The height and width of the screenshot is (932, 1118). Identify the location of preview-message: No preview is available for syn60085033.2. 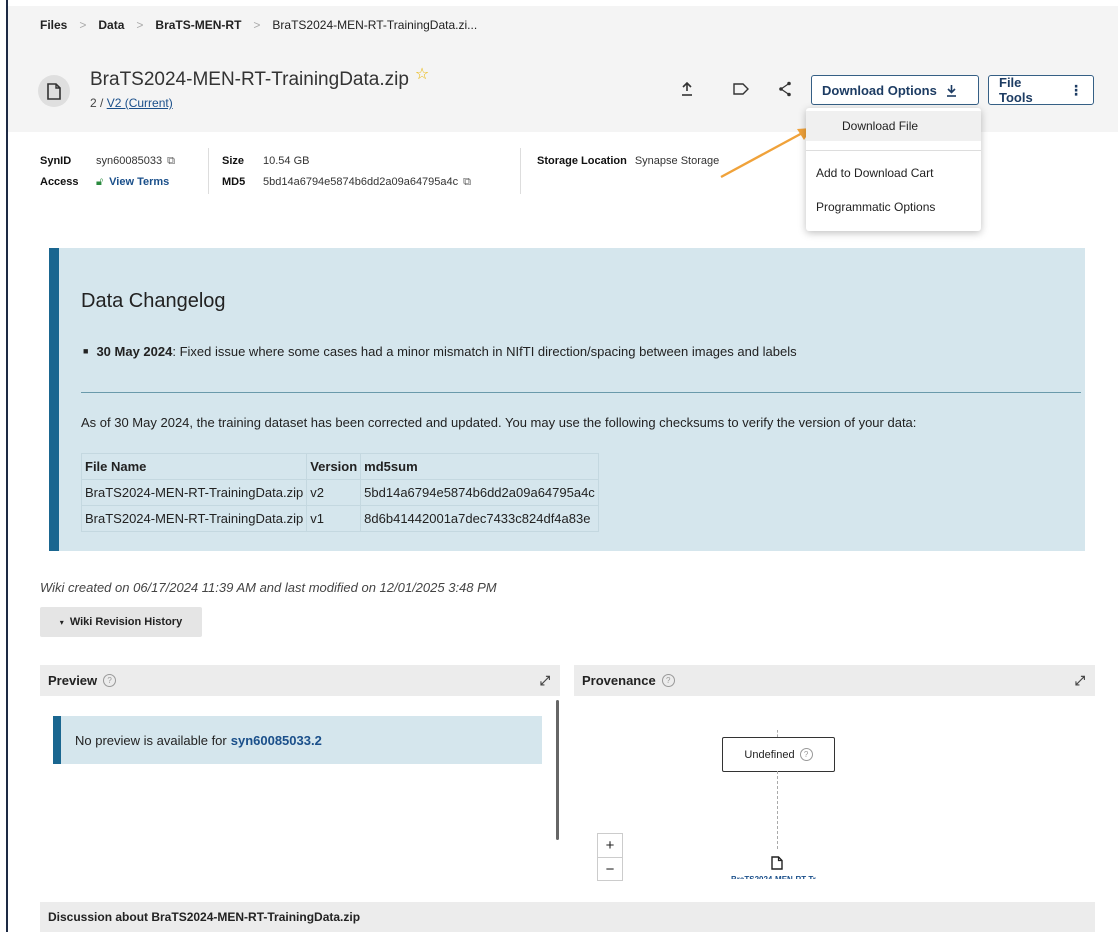
(297, 740).